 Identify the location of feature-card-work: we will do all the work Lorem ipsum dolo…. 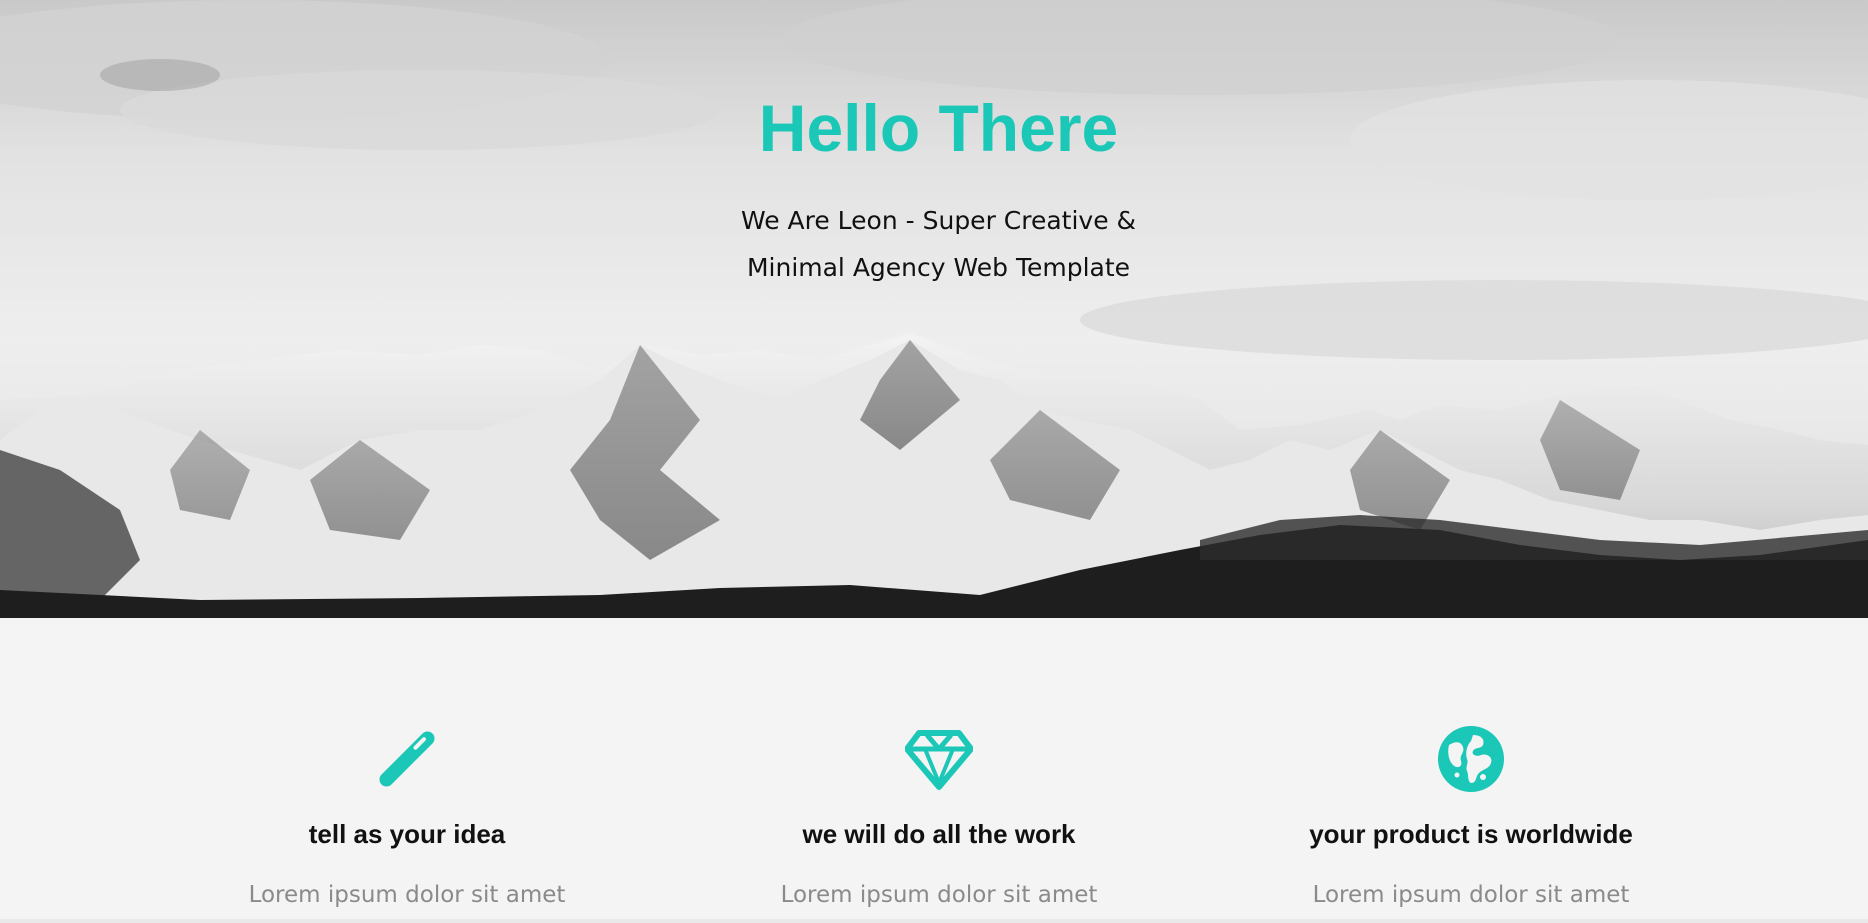
(939, 770).